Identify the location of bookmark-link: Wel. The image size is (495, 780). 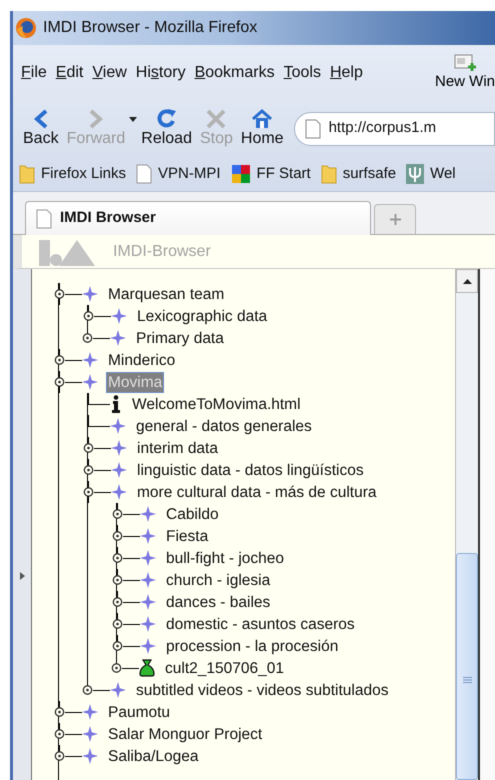
(431, 174).